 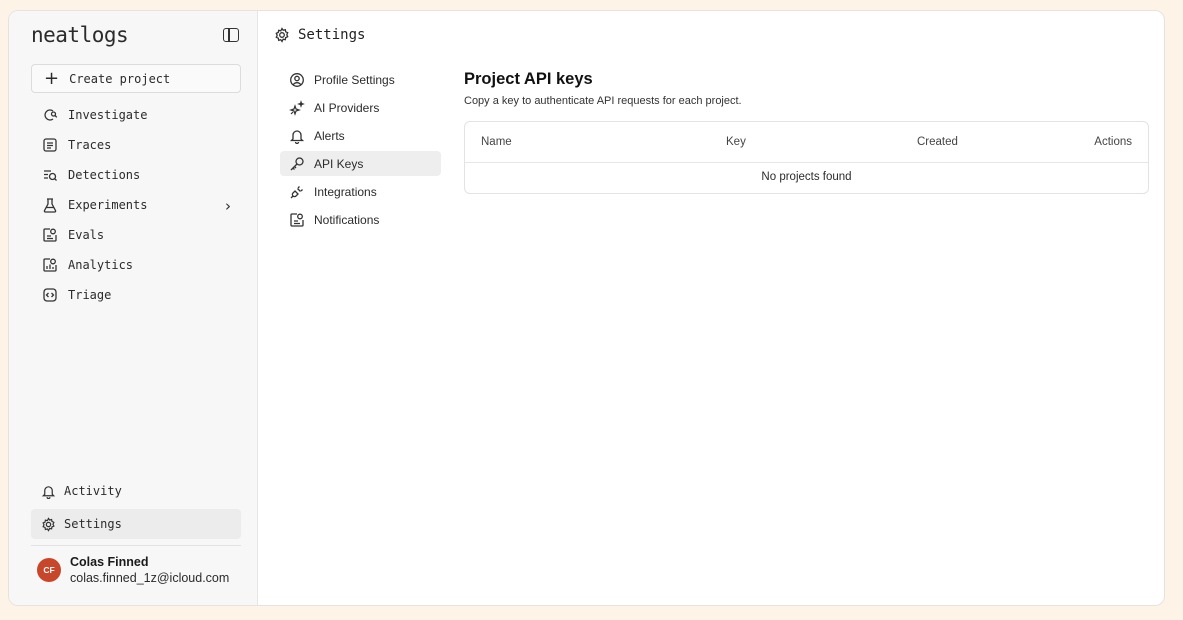 I want to click on sidebar-item-analytics: Analytics, so click(x=136, y=265).